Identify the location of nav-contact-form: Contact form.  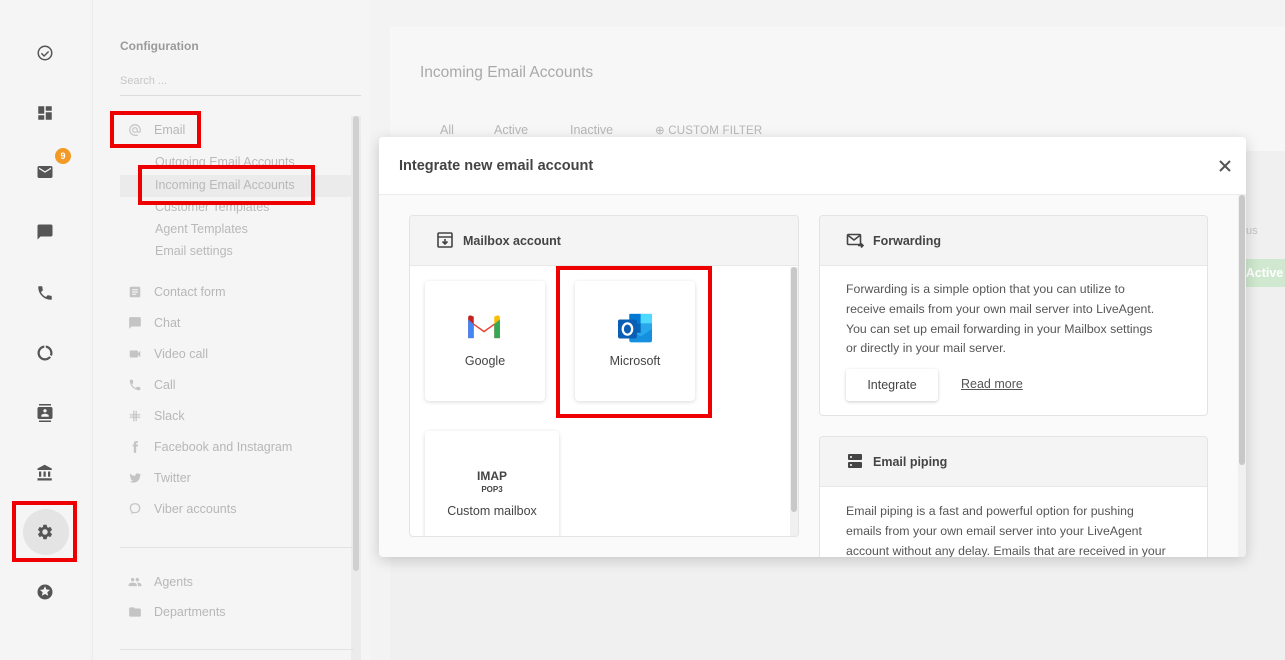
(177, 292).